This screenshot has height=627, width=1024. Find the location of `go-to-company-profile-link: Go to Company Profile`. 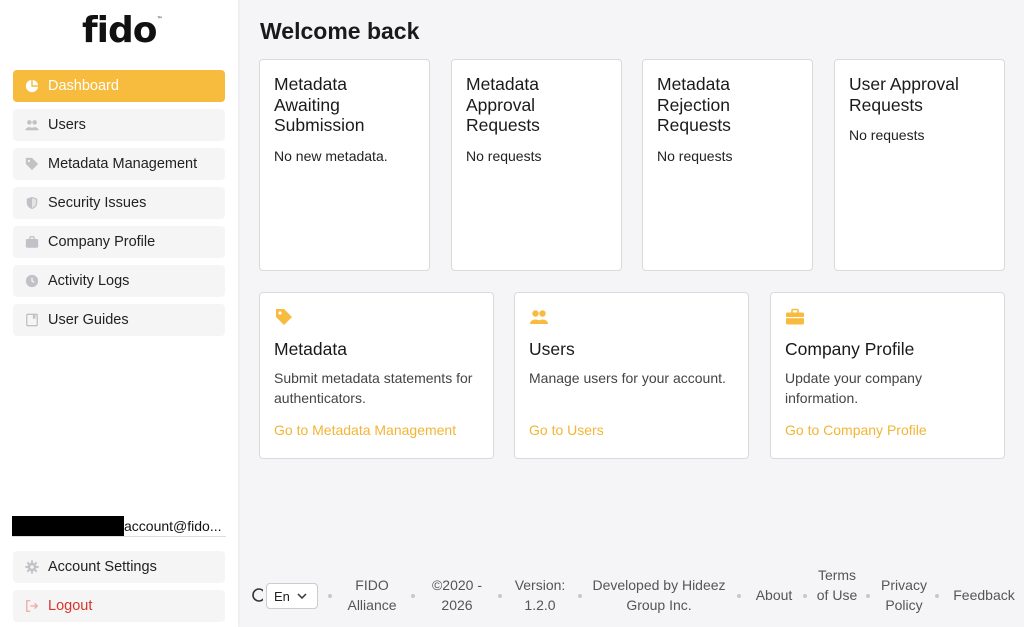

go-to-company-profile-link: Go to Company Profile is located at coordinates (887, 430).